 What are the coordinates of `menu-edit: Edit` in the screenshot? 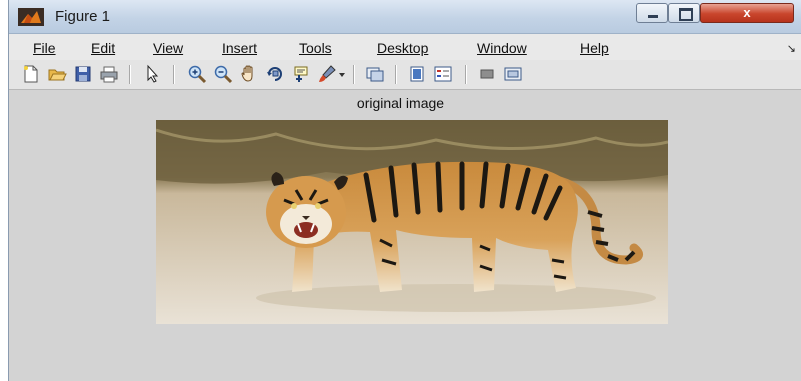 It's located at (103, 48).